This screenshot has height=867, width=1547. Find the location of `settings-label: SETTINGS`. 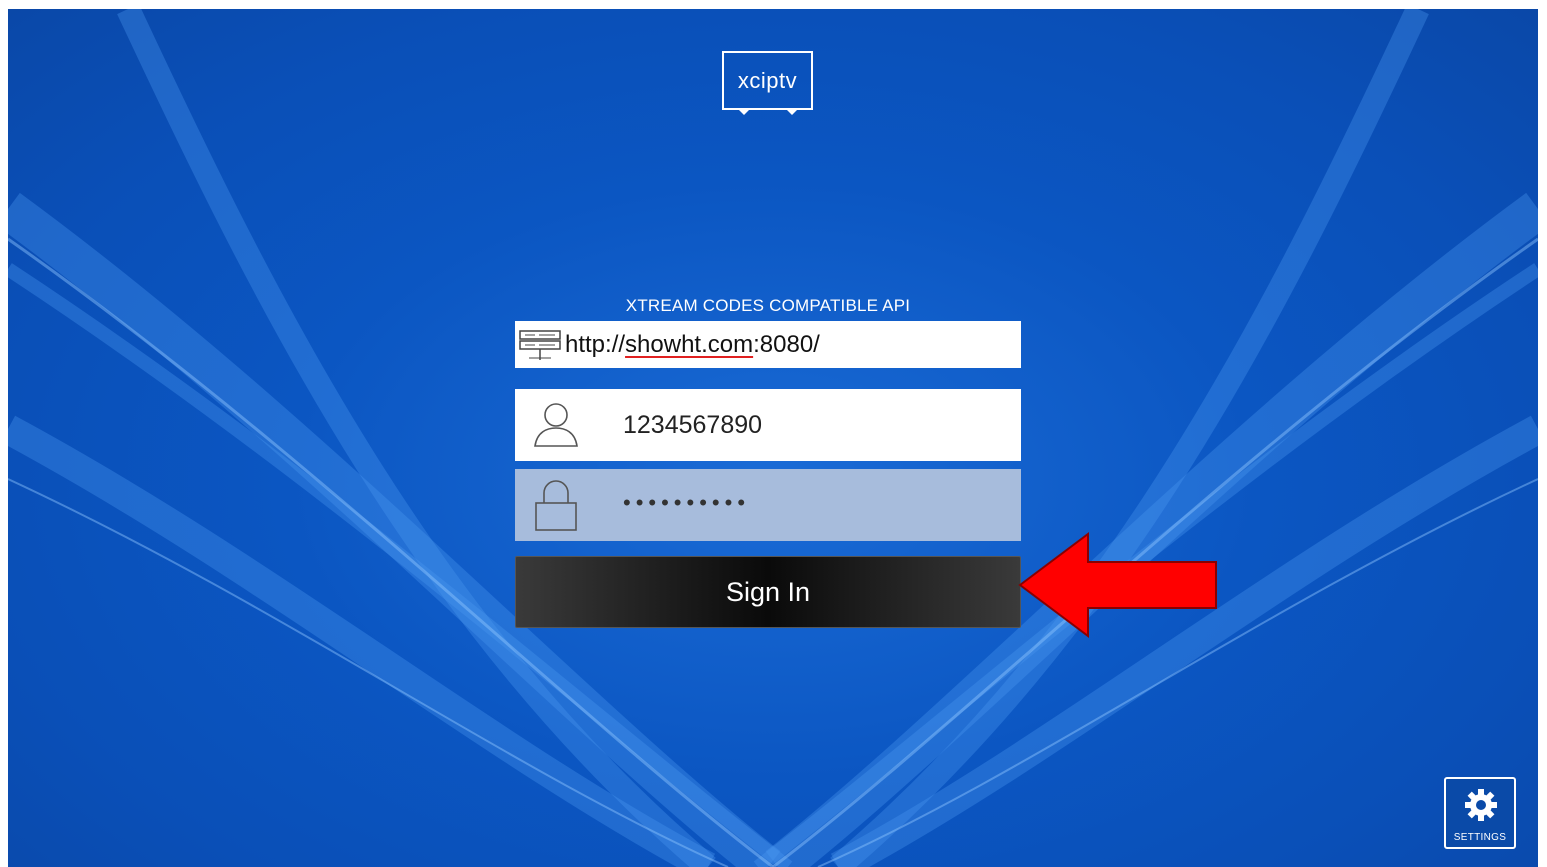

settings-label: SETTINGS is located at coordinates (1480, 837).